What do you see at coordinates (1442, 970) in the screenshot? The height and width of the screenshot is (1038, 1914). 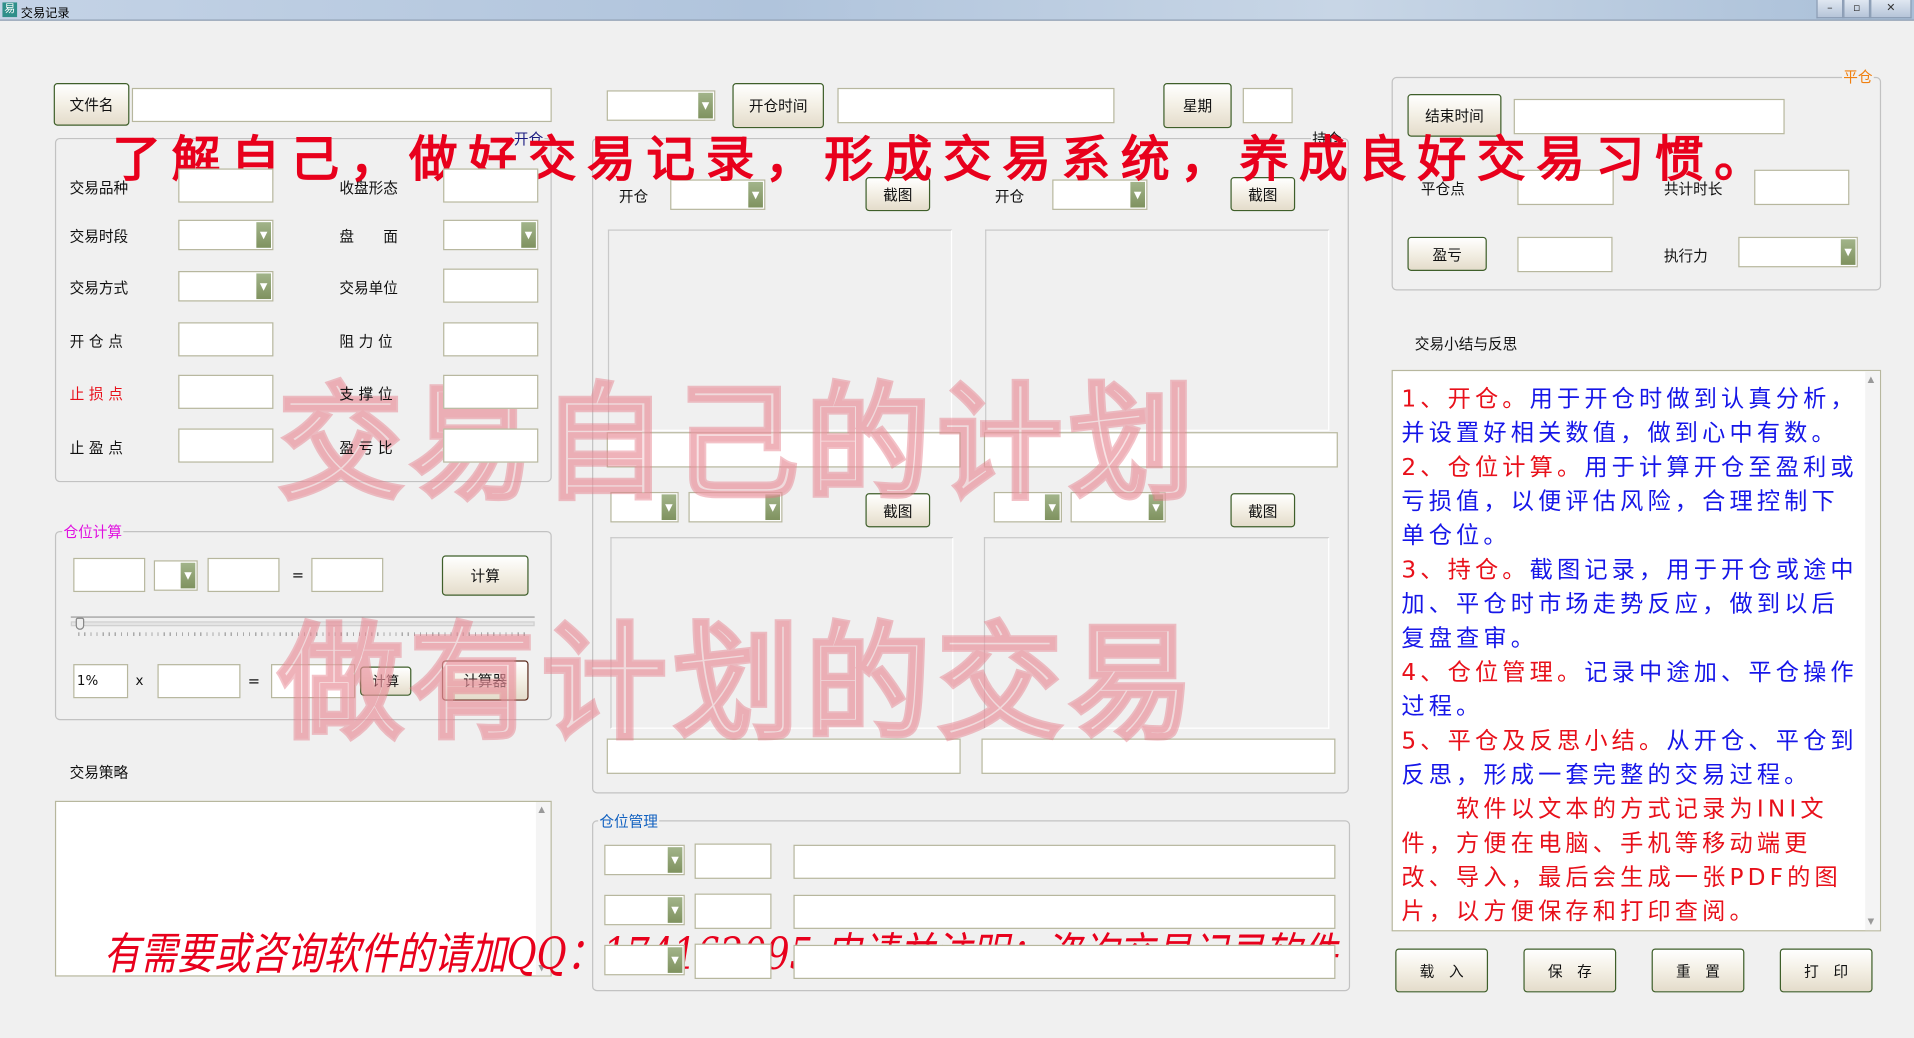 I see `load-button: 载 入` at bounding box center [1442, 970].